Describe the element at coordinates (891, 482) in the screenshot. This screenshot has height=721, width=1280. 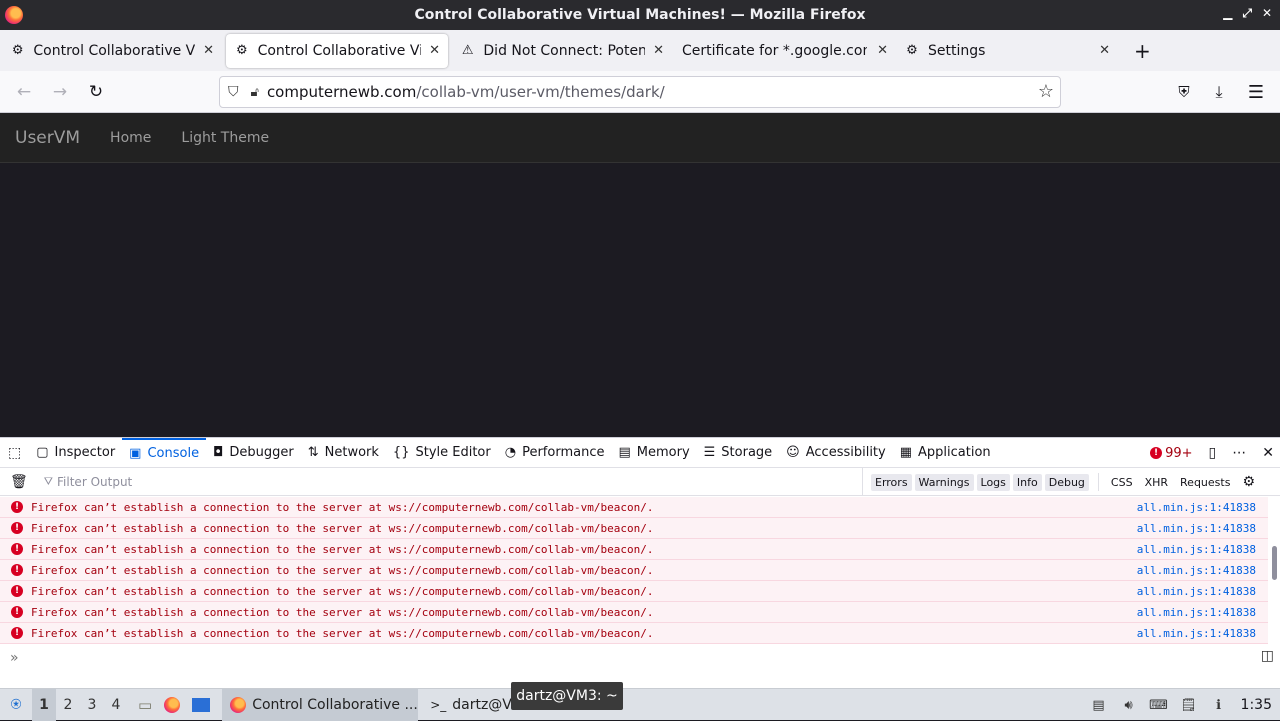
I see `filter-errors: Errors` at that location.